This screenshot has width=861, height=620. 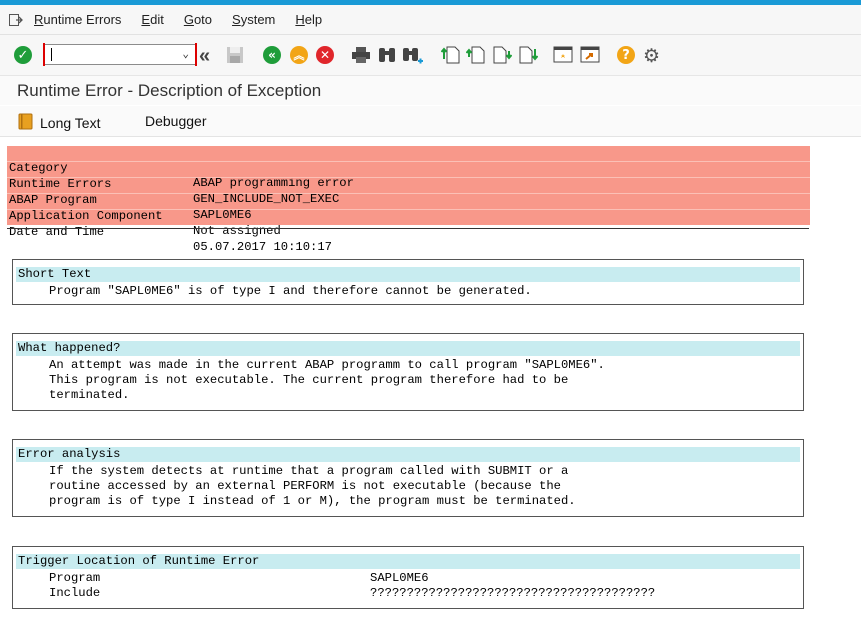 I want to click on next-page-icon, so click(x=502, y=55).